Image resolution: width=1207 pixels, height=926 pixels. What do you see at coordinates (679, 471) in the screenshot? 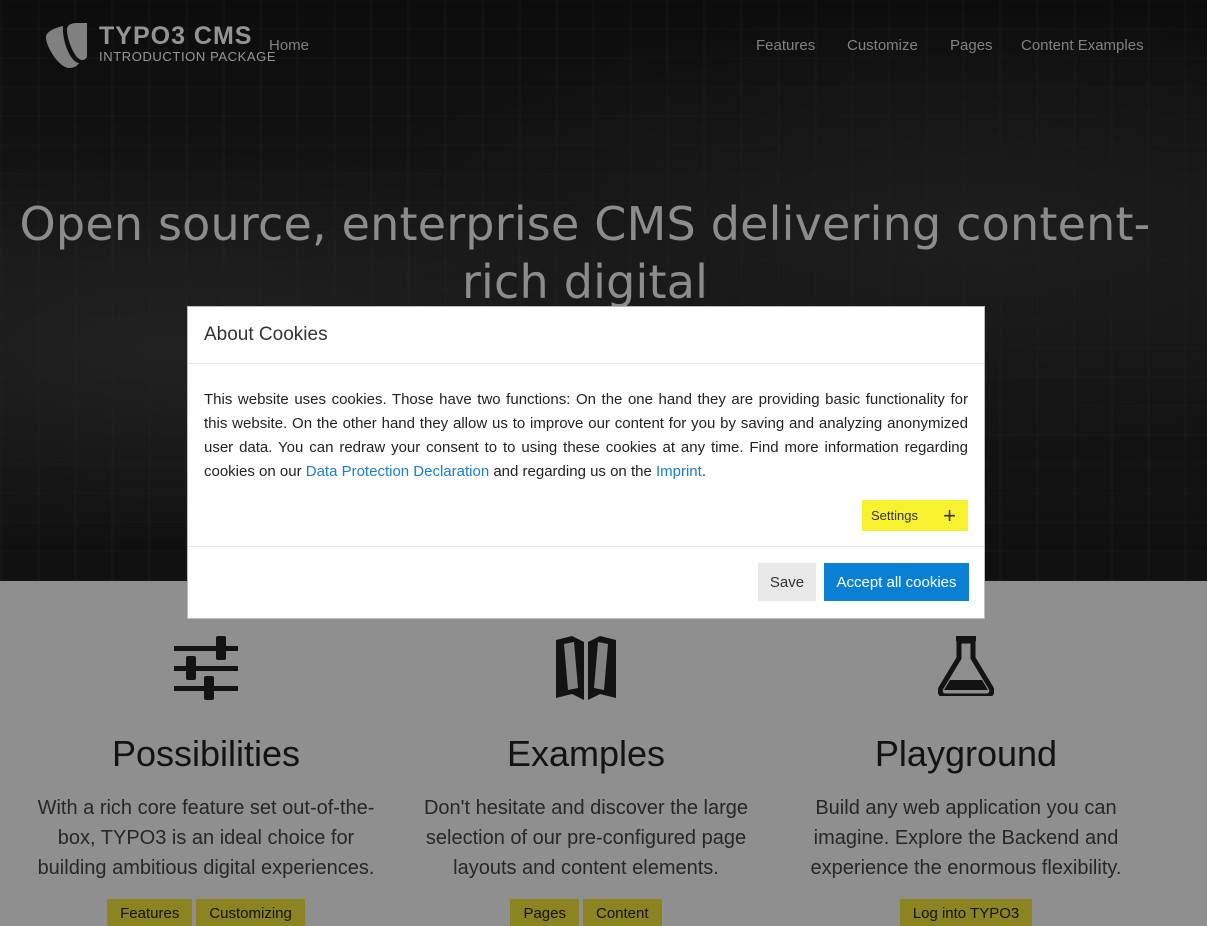
I see `imprint-link: Imprint` at bounding box center [679, 471].